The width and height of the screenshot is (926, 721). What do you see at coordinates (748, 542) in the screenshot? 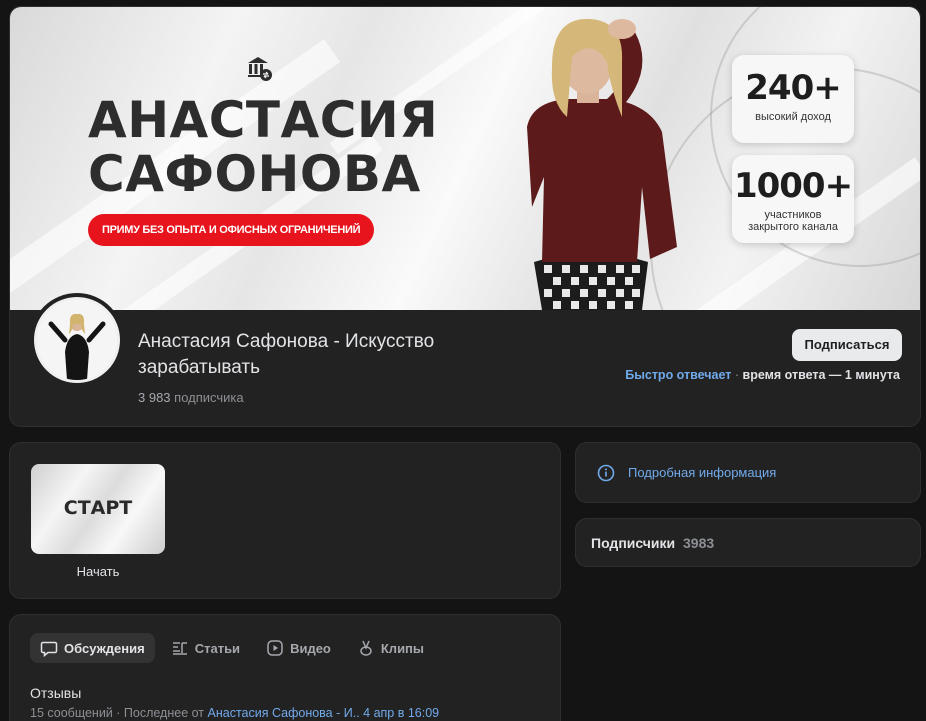
I see `followers-card: Подписчики 3983` at bounding box center [748, 542].